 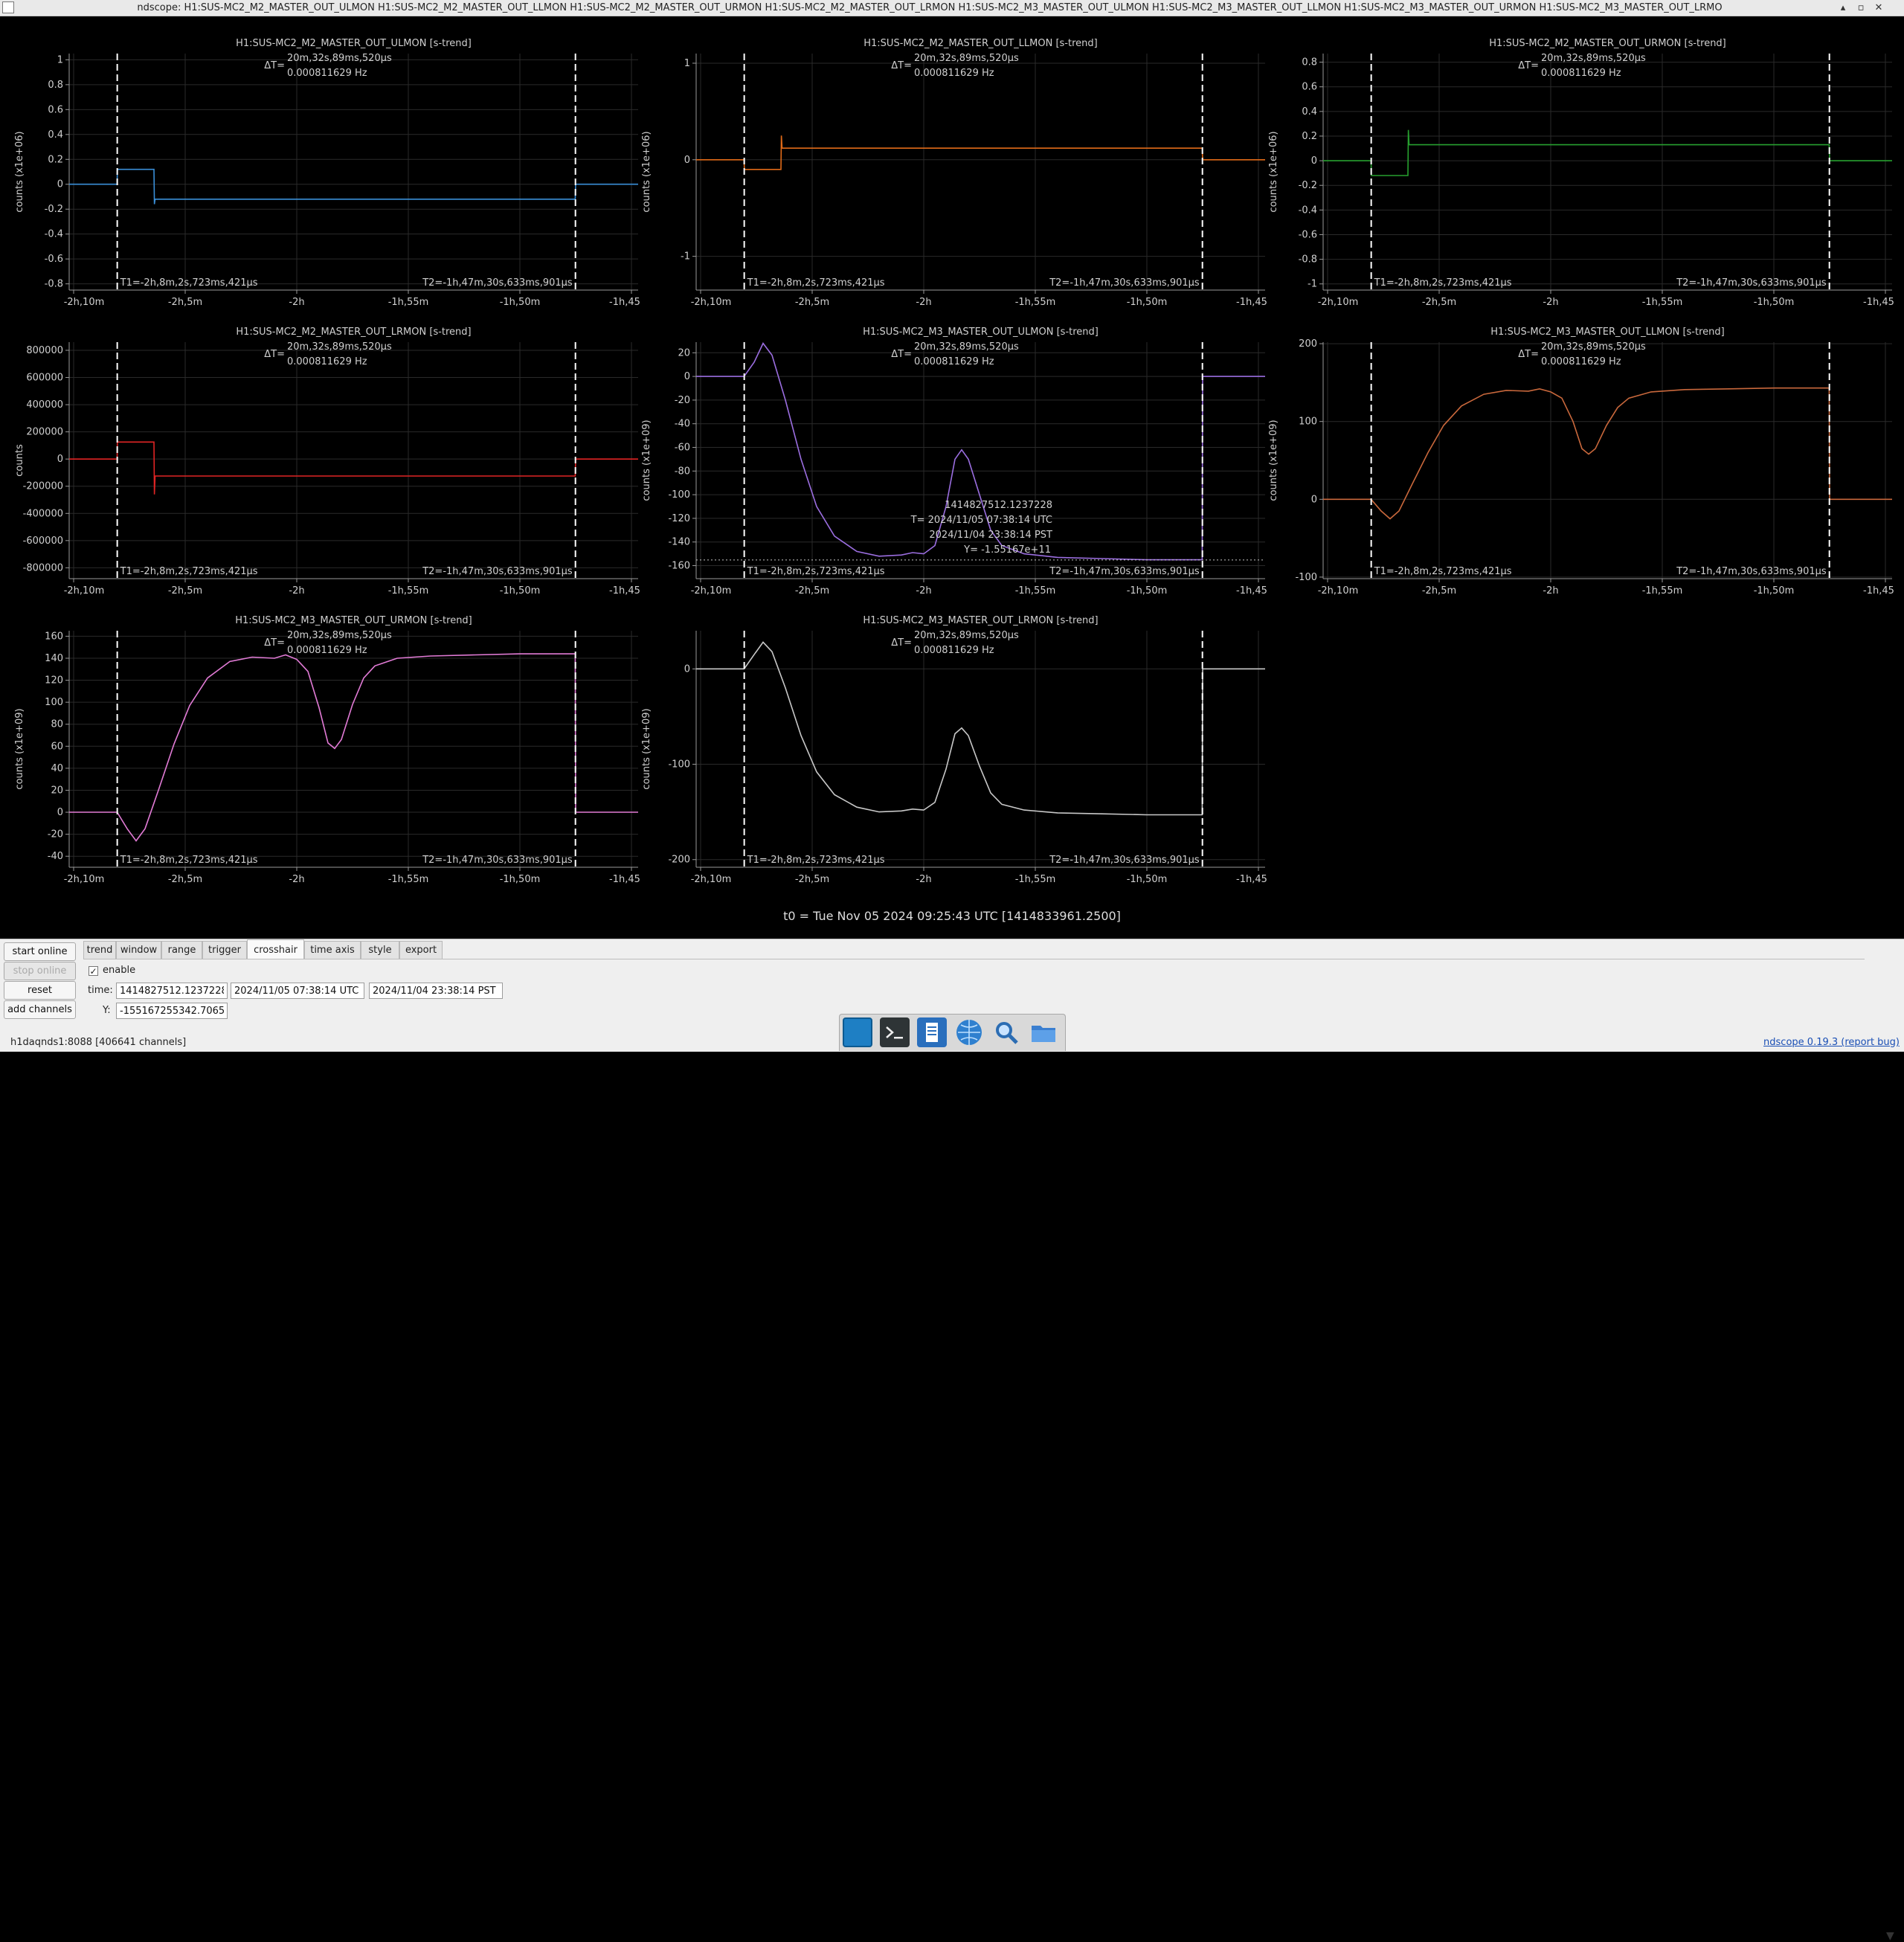 I want to click on x-tick-label: -1h,50m, so click(x=521, y=879).